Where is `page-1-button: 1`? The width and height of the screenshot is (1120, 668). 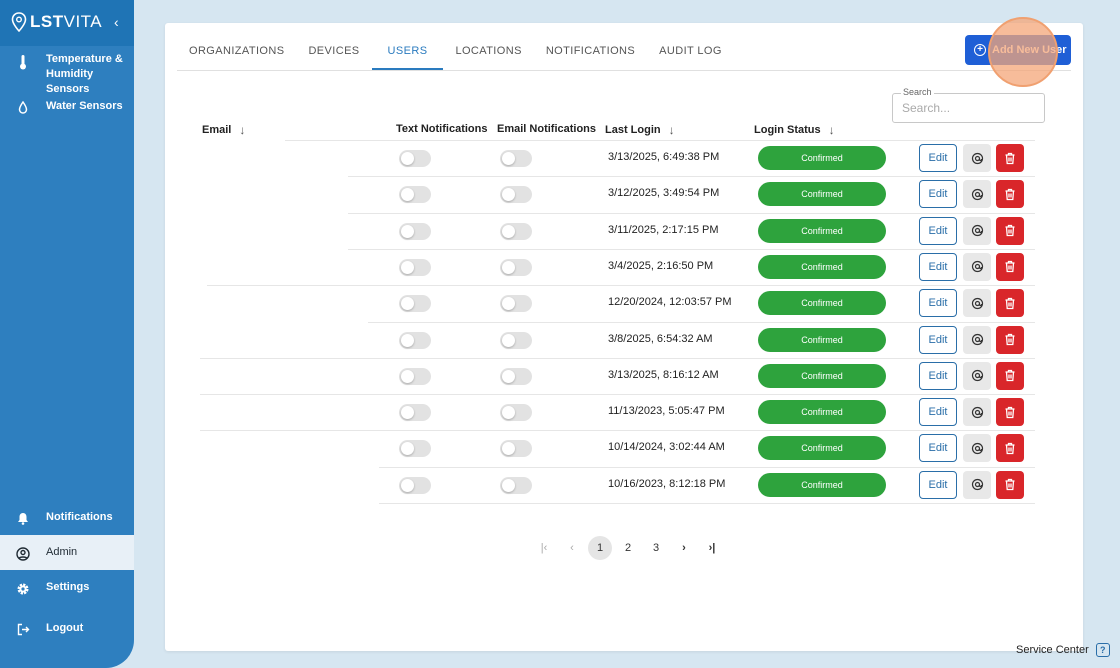
page-1-button: 1 is located at coordinates (600, 548).